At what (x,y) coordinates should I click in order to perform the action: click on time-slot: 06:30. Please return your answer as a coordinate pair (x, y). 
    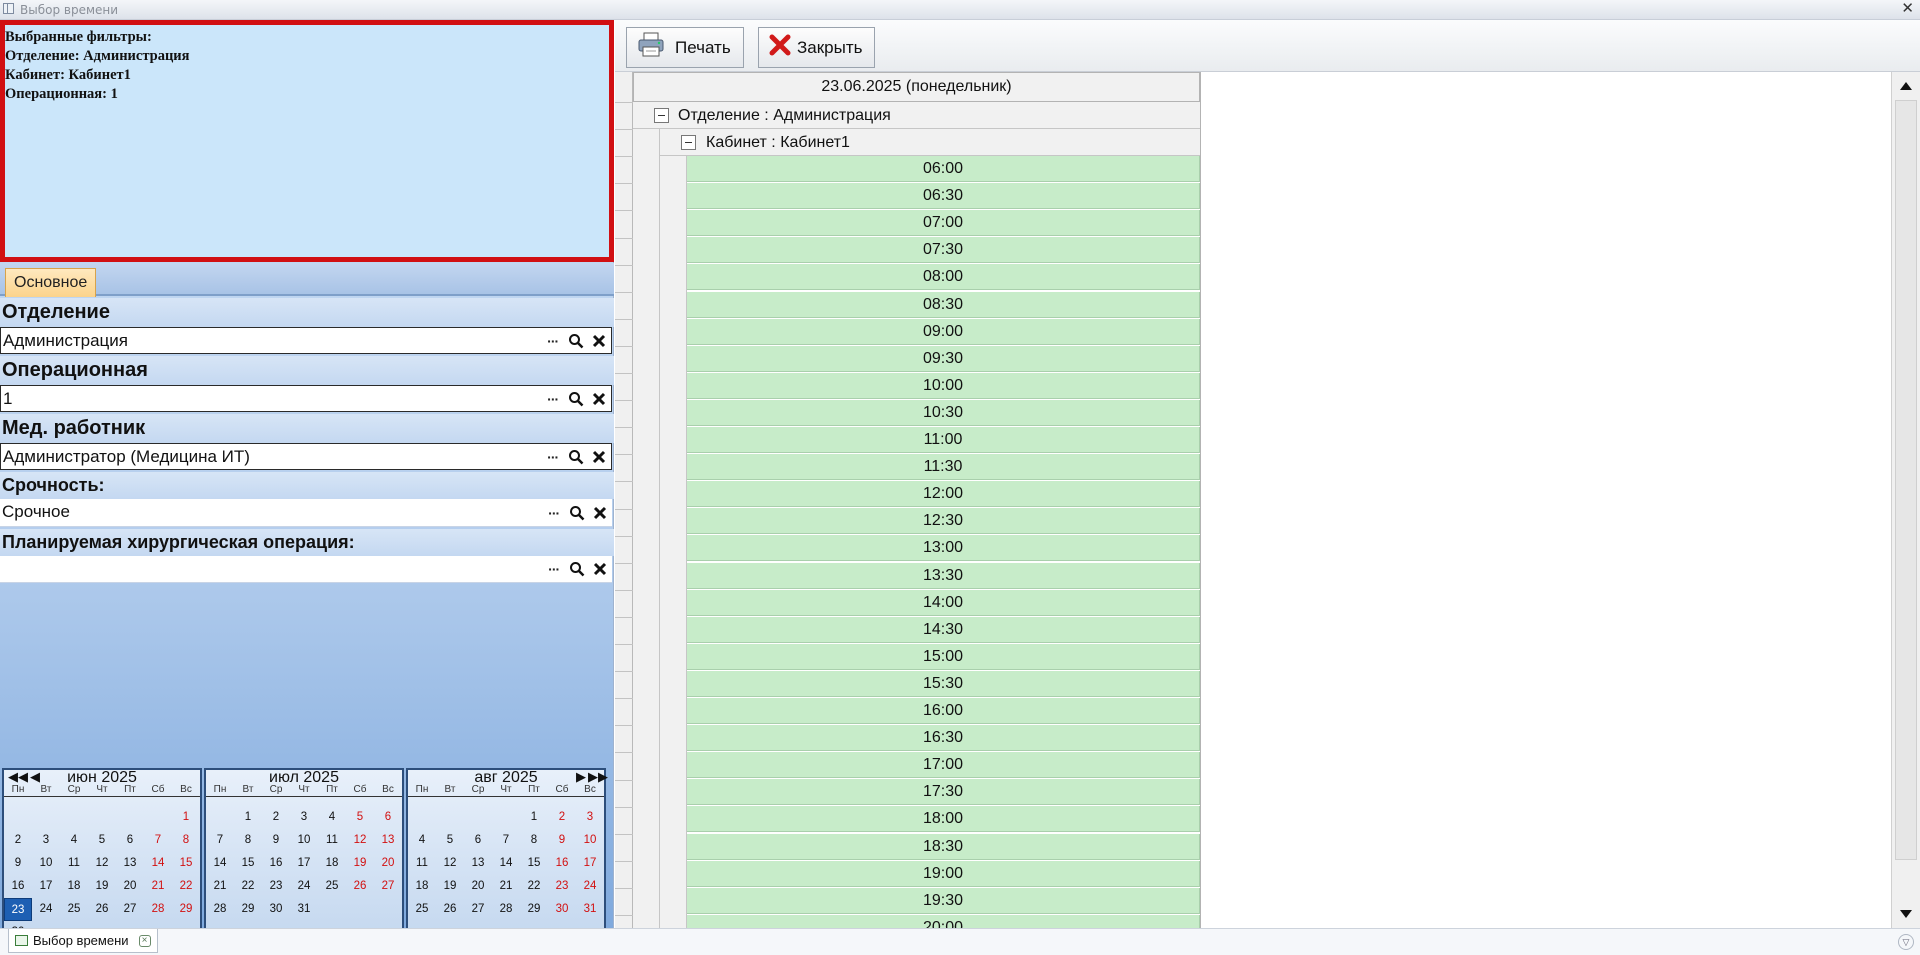
    Looking at the image, I should click on (943, 196).